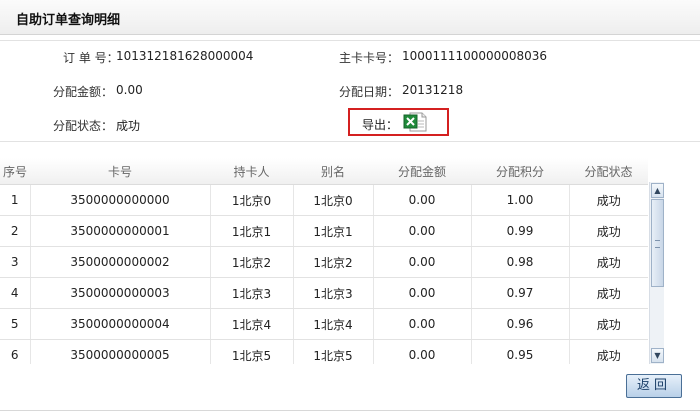 The width and height of the screenshot is (700, 415). I want to click on scrollbar-grip, so click(657, 244).